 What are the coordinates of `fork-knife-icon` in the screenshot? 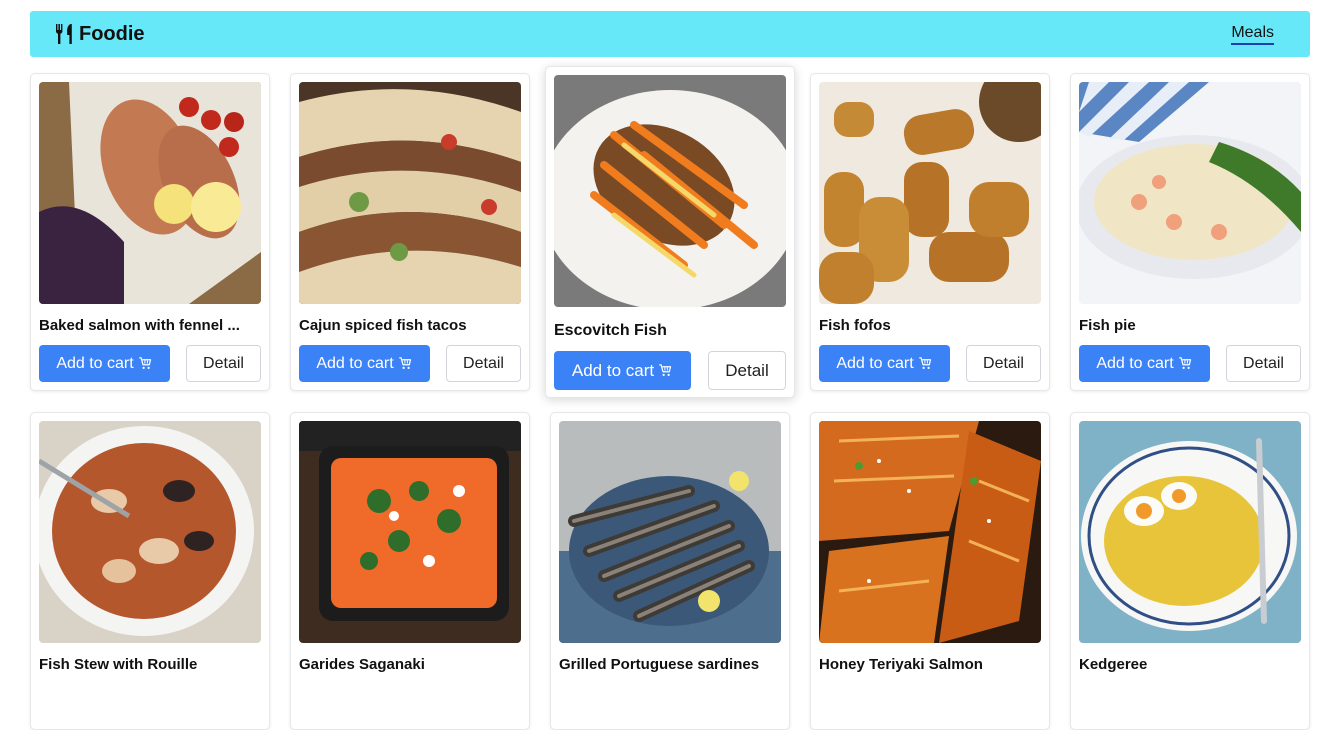 It's located at (64, 34).